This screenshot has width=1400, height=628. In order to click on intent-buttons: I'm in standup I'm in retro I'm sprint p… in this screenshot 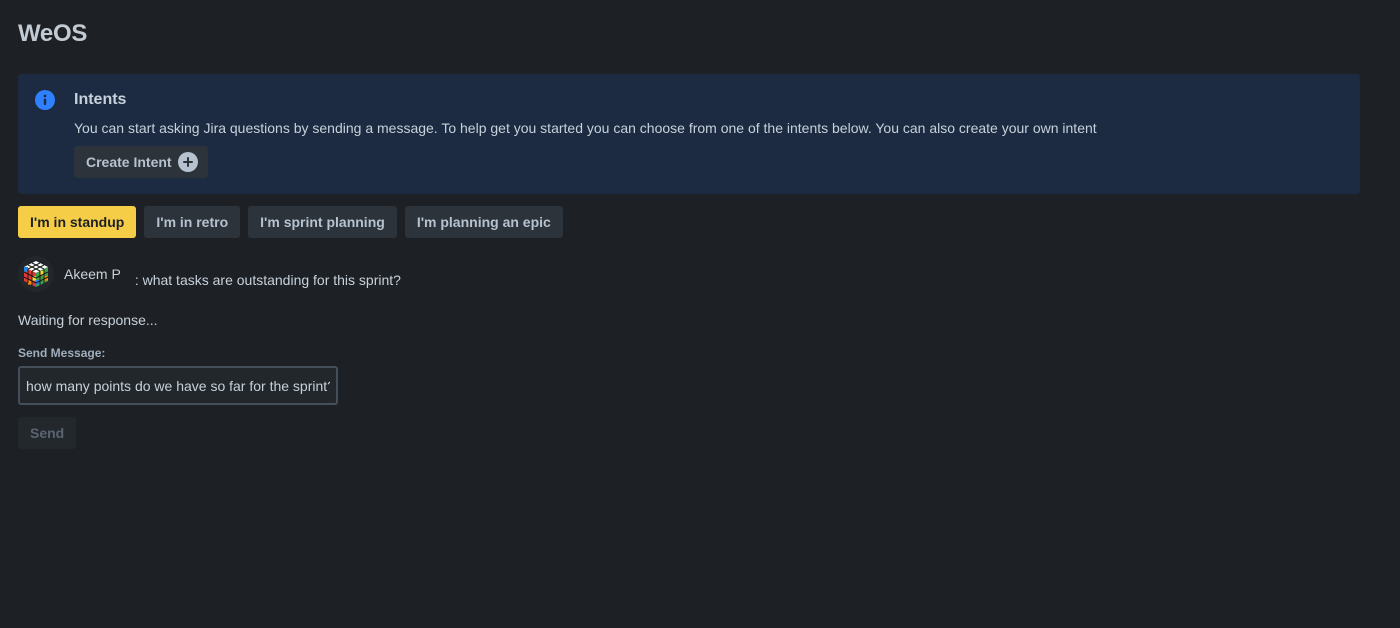, I will do `click(290, 222)`.